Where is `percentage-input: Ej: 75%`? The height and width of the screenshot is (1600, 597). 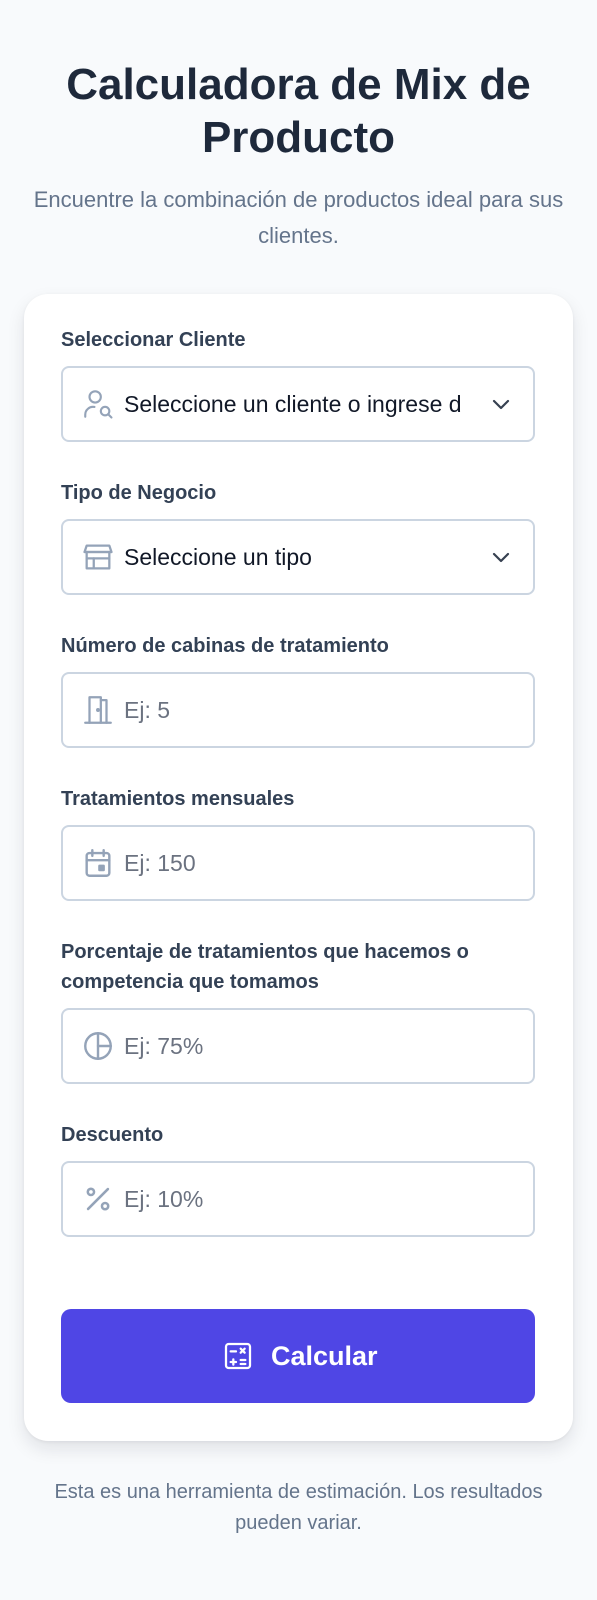 percentage-input: Ej: 75% is located at coordinates (298, 1046).